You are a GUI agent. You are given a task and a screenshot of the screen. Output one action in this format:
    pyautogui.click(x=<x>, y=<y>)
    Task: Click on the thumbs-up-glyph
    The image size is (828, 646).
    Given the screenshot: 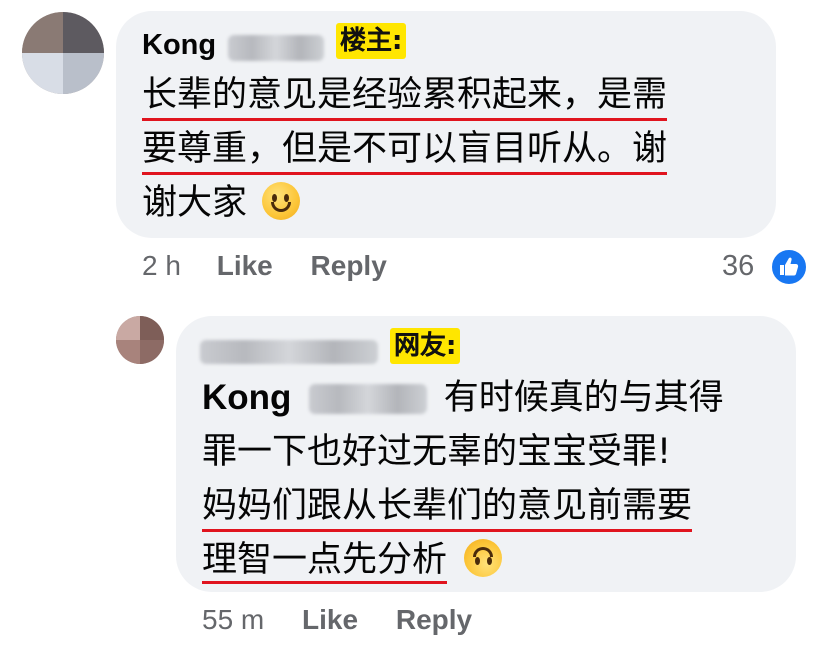 What is the action you would take?
    pyautogui.click(x=789, y=266)
    